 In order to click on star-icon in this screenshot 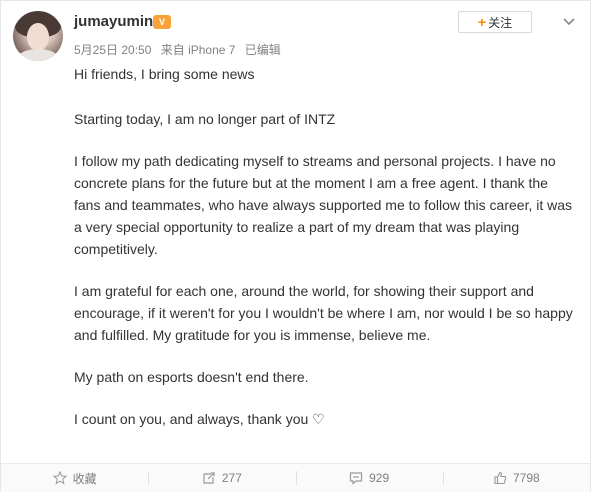, I will do `click(59, 478)`.